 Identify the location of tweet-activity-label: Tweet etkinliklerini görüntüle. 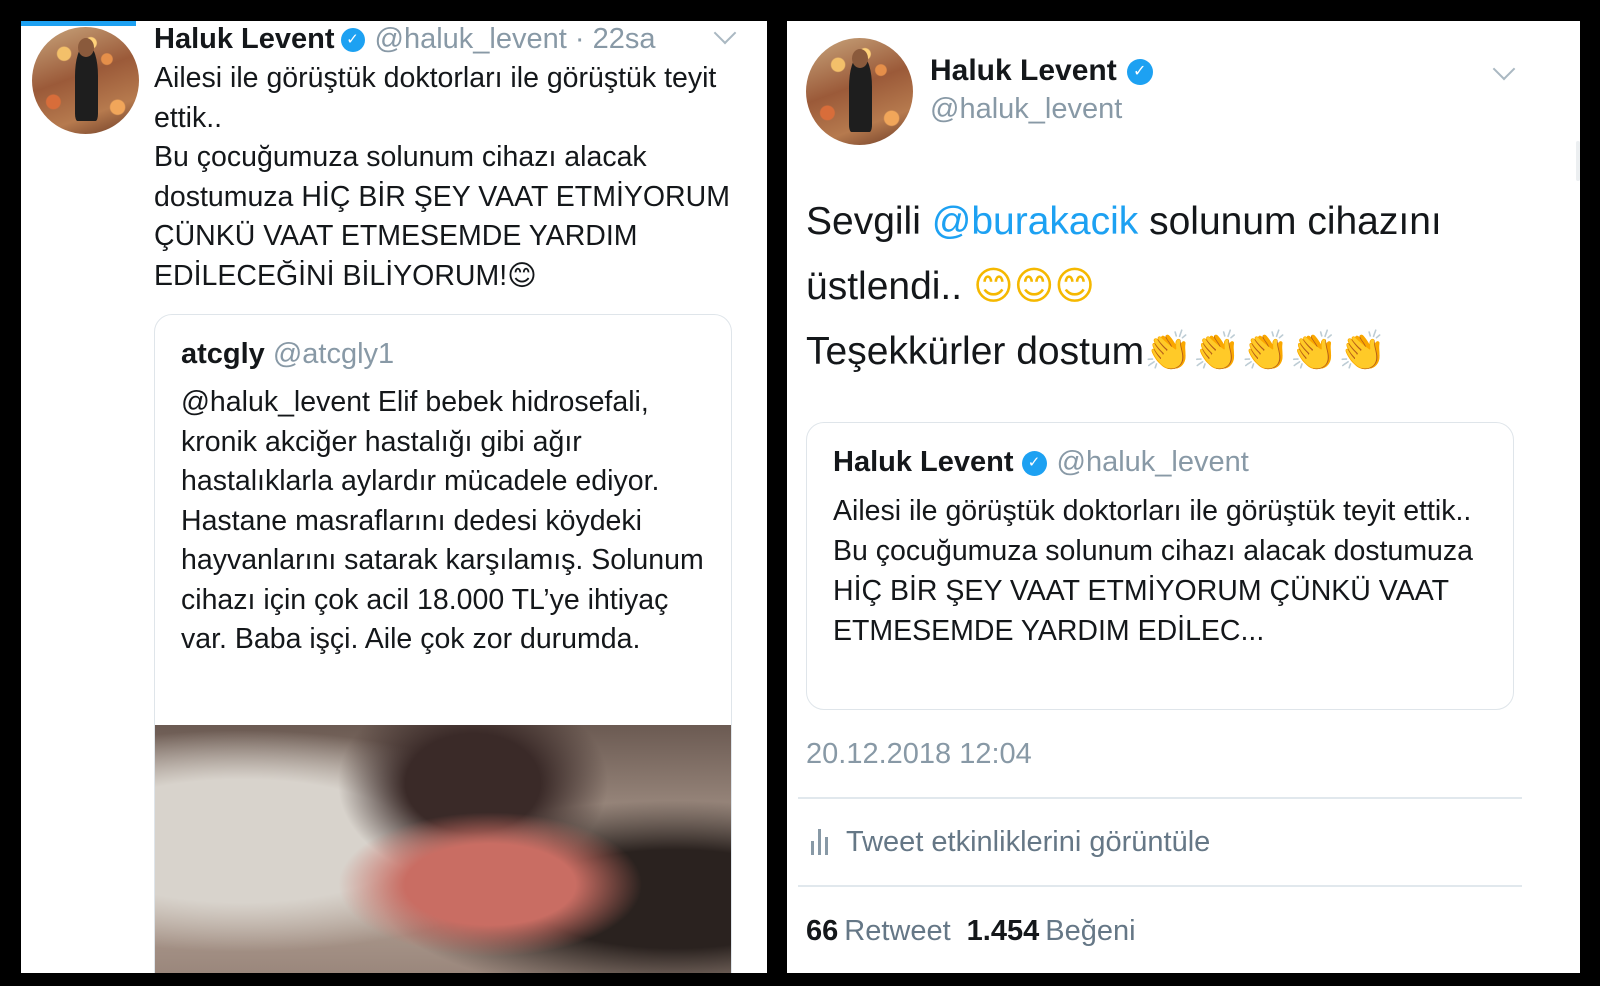
(1028, 842).